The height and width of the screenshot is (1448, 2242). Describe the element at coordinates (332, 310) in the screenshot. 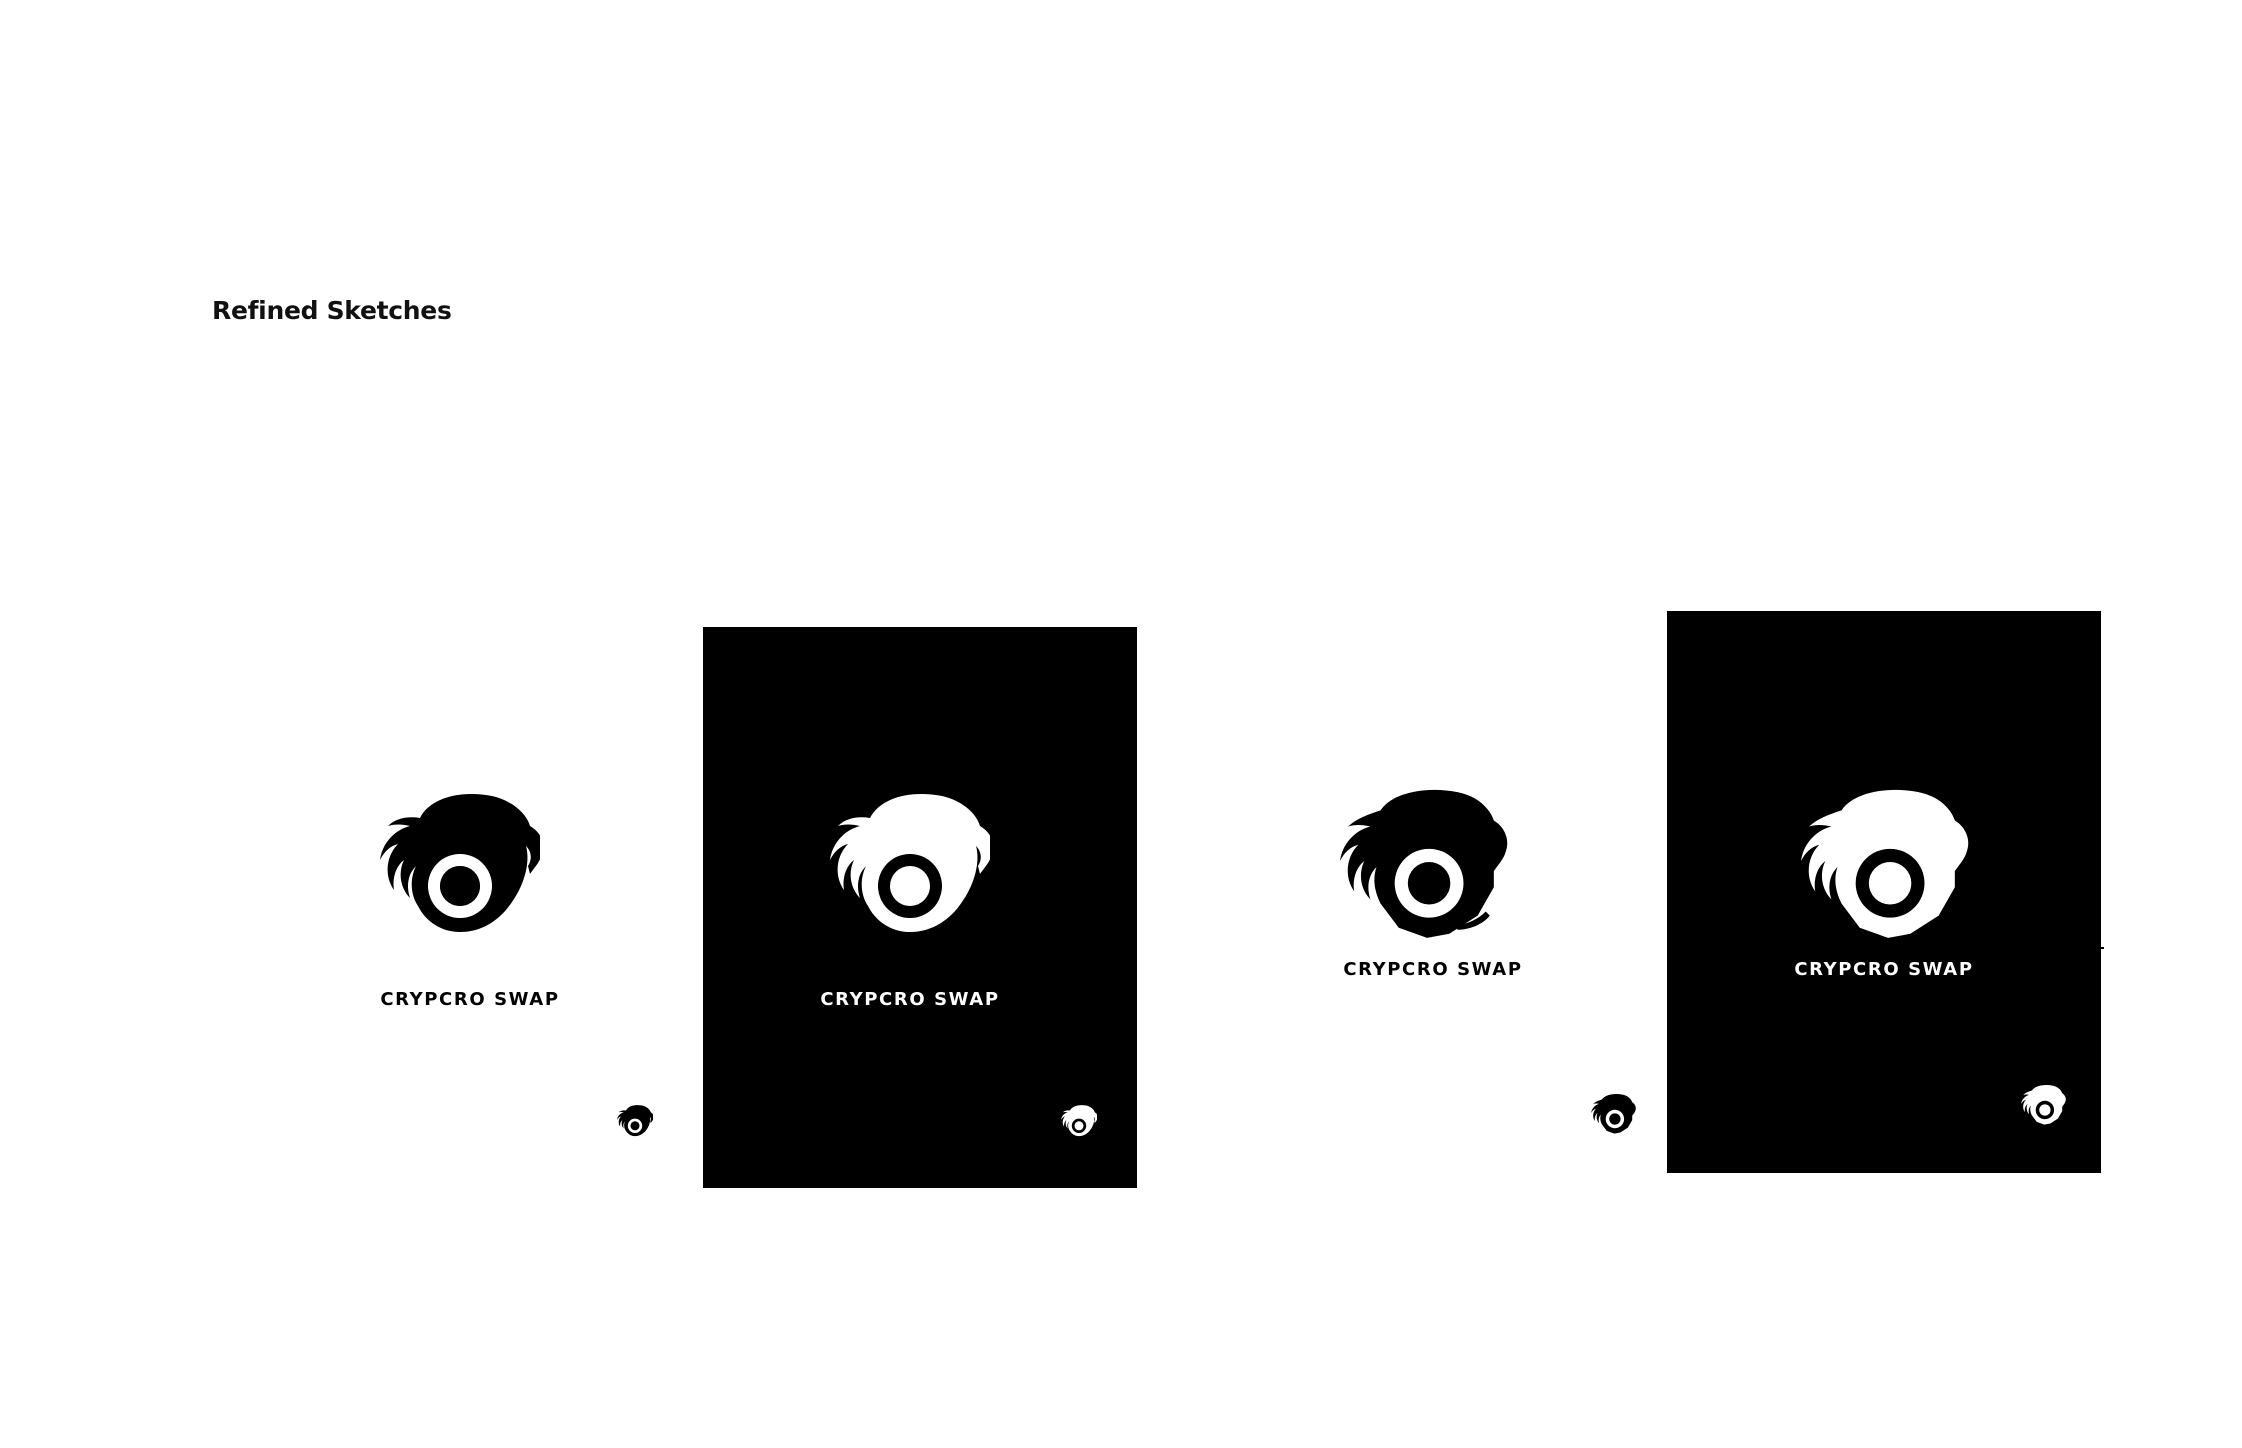

I see `section-title: Refined Sketches` at that location.